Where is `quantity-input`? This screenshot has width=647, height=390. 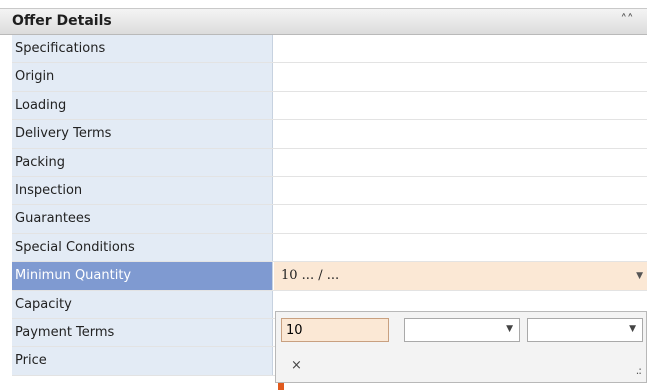 quantity-input is located at coordinates (335, 330).